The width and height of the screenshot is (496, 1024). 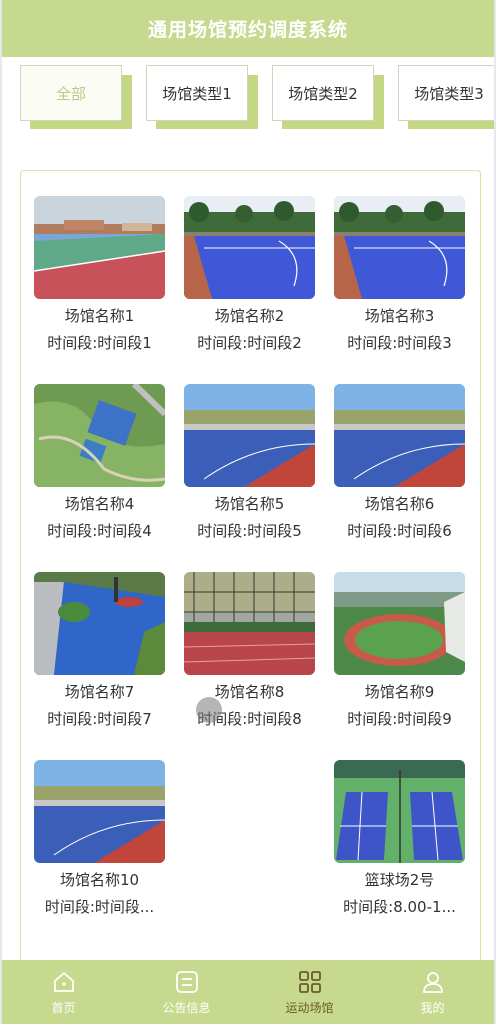 I want to click on nav-venues: 运动场馆, so click(x=309, y=992).